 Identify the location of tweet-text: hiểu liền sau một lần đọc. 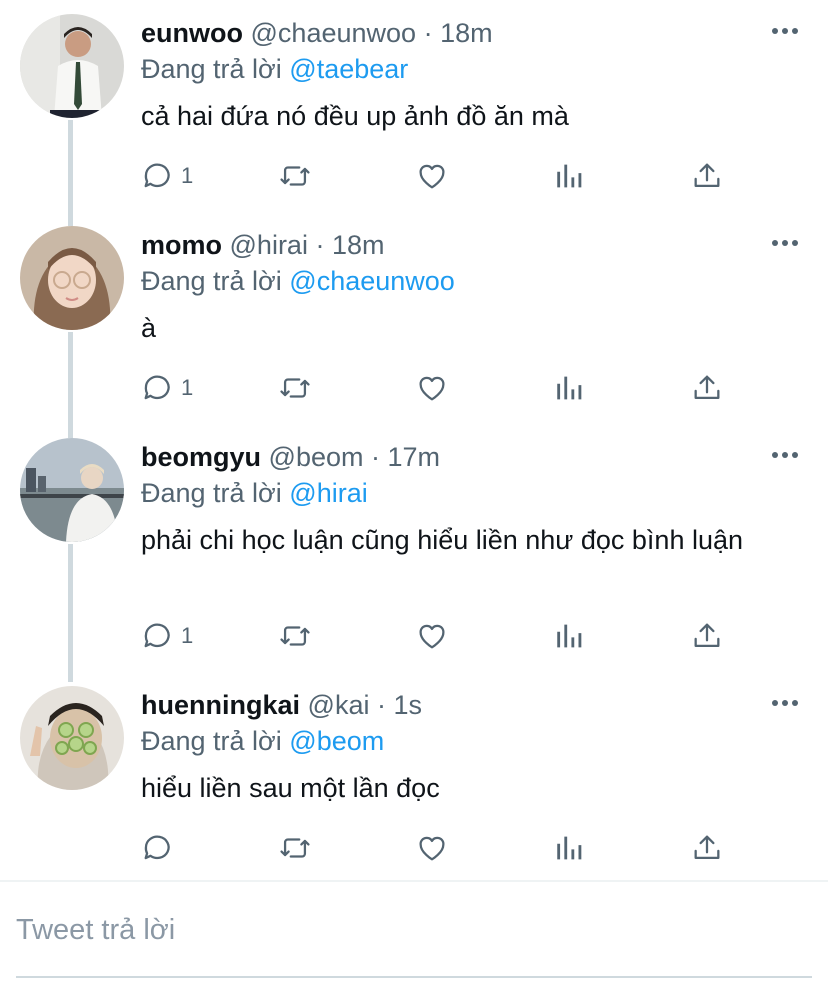
(290, 788).